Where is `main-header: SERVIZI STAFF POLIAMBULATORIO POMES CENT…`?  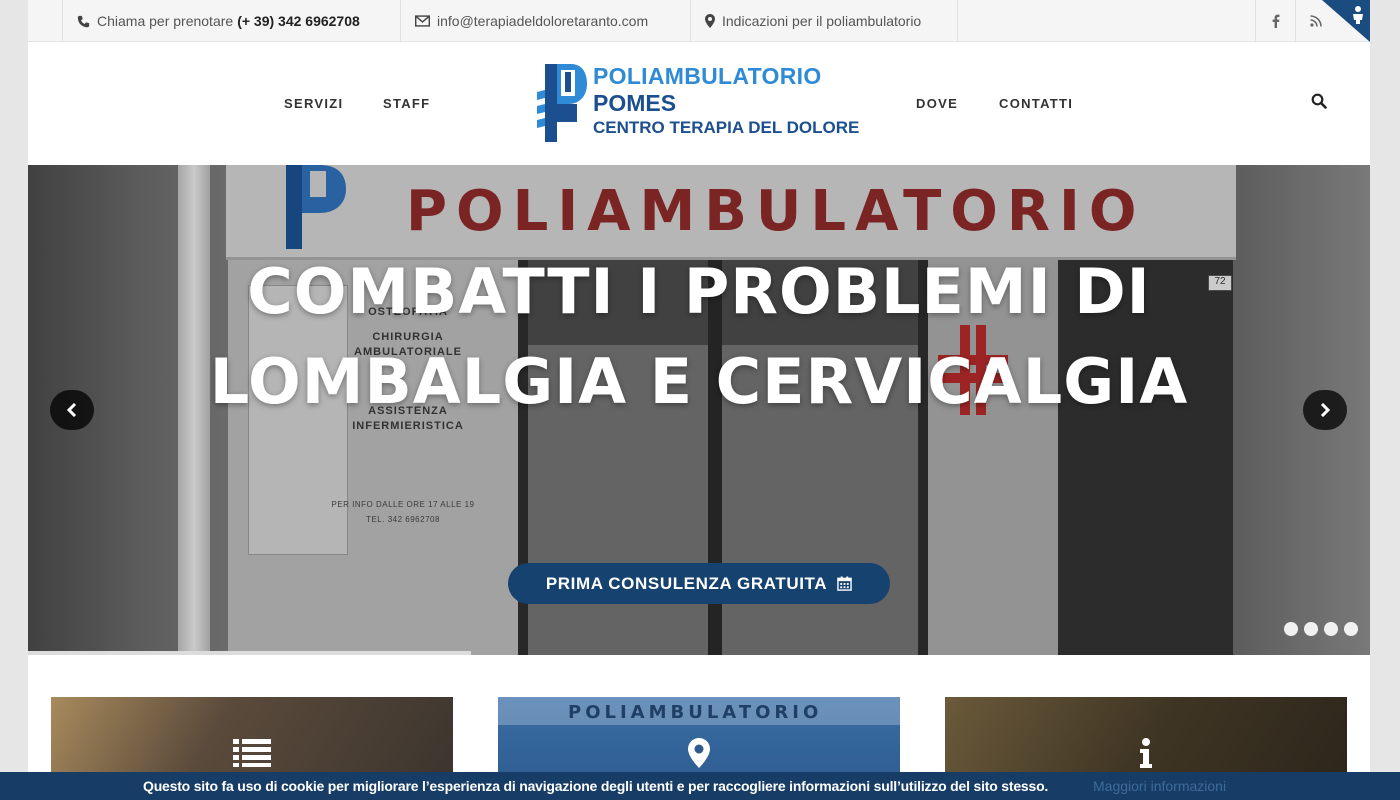
main-header: SERVIZI STAFF POLIAMBULATORIO POMES CENT… is located at coordinates (699, 103).